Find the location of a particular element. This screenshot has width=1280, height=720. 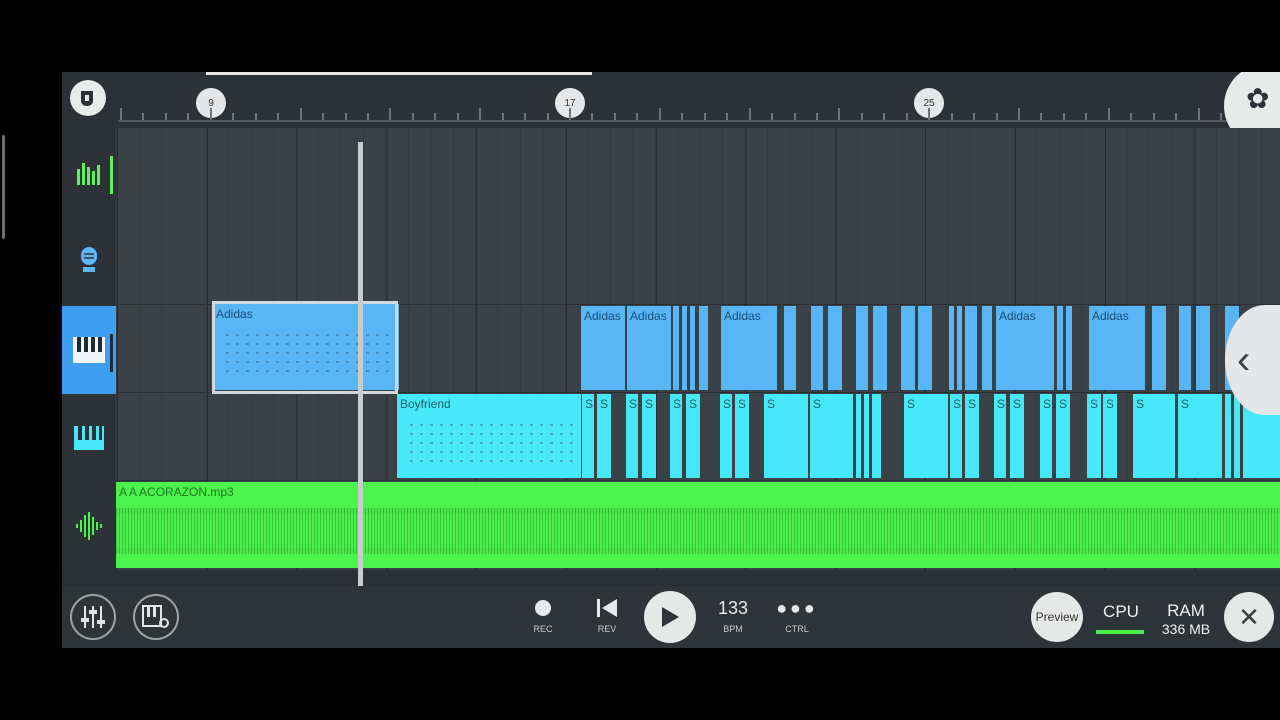

tempo-display: 133 BPM is located at coordinates (733, 614).